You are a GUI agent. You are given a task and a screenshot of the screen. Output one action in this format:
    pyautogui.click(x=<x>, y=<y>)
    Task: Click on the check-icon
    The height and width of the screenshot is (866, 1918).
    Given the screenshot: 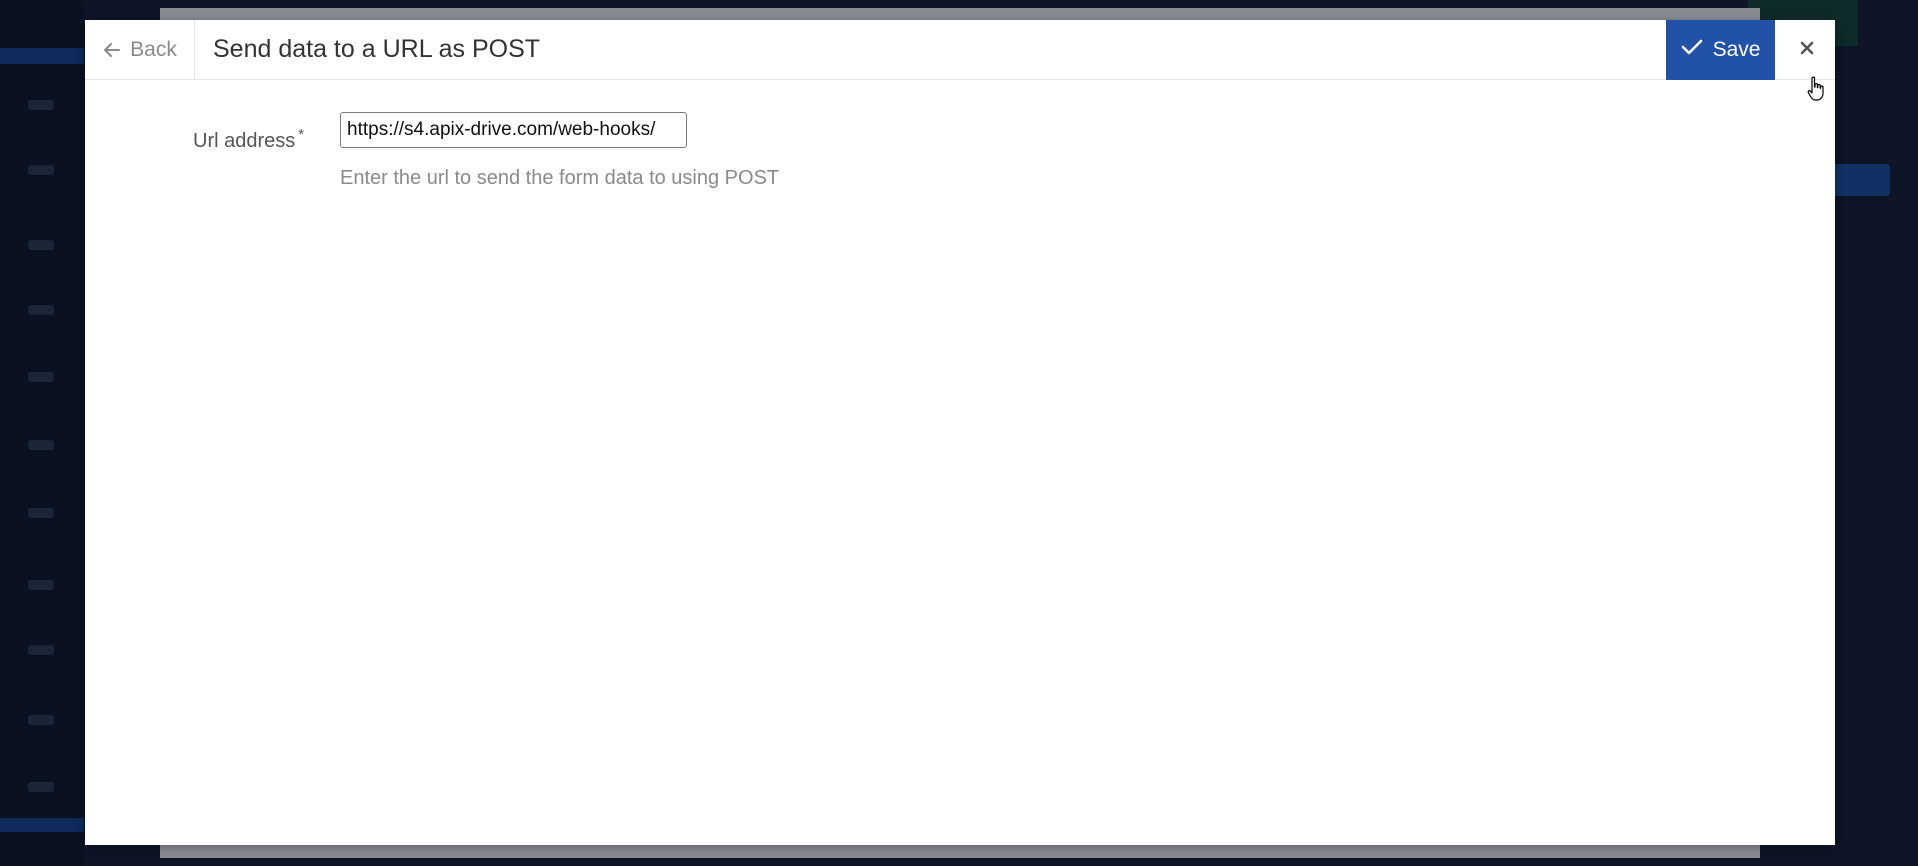 What is the action you would take?
    pyautogui.click(x=1692, y=50)
    